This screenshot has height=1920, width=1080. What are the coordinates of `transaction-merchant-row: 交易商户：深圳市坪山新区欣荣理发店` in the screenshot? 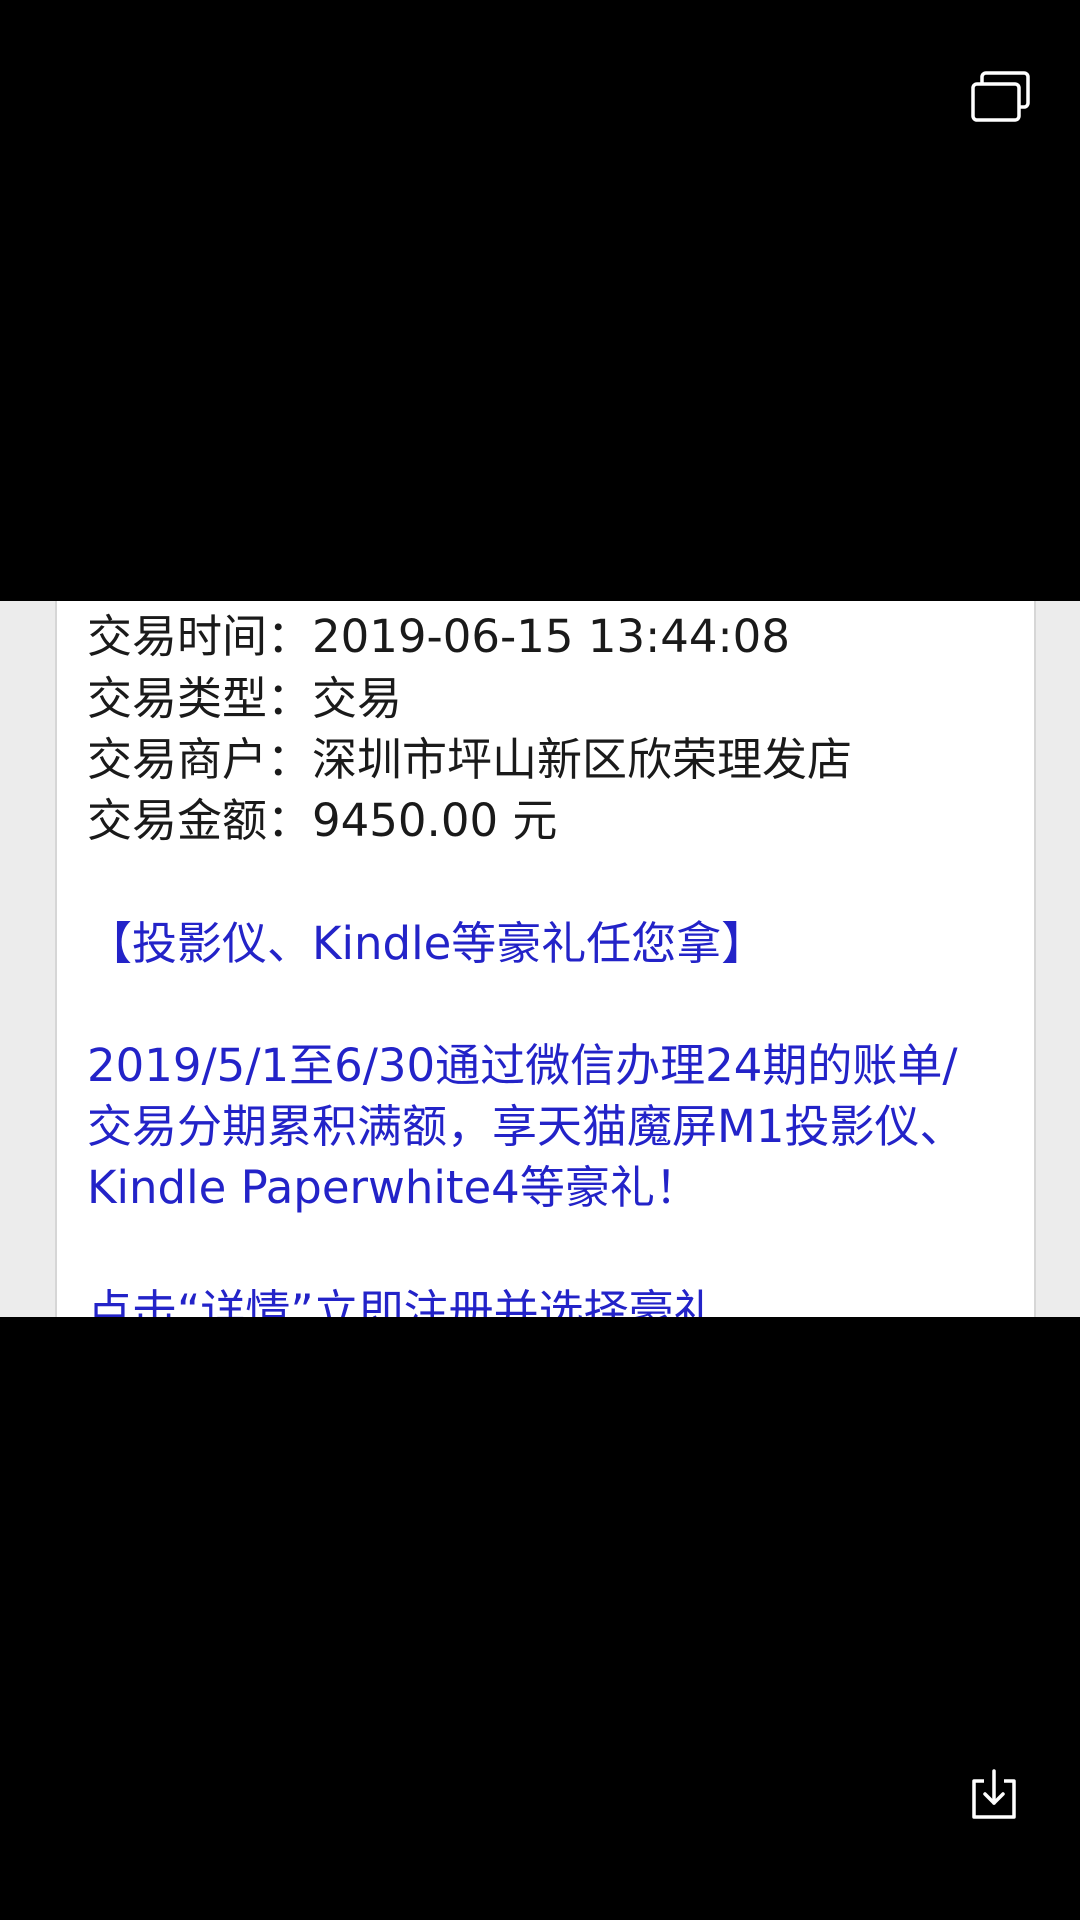 It's located at (469, 760).